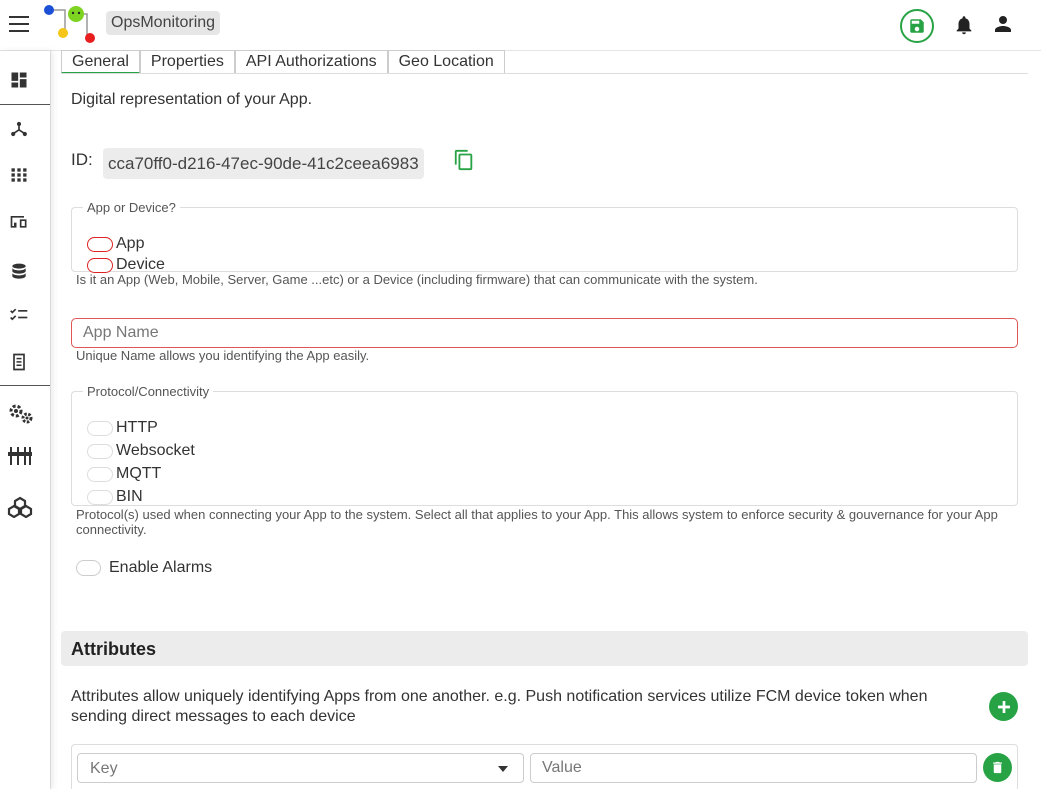  Describe the element at coordinates (520, 25) in the screenshot. I see `top-bar: OpsMonitoring` at that location.